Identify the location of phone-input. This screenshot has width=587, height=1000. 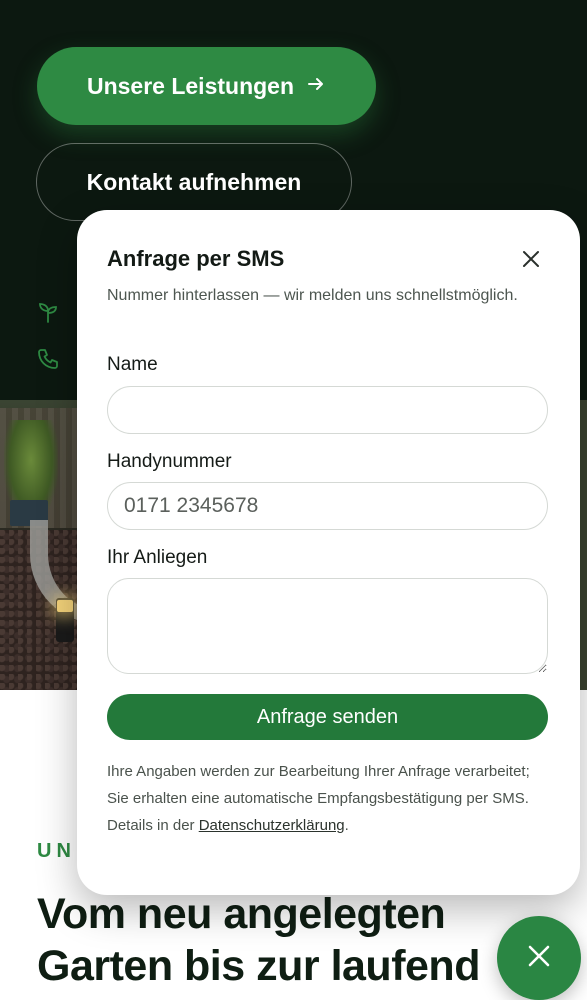
(327, 506).